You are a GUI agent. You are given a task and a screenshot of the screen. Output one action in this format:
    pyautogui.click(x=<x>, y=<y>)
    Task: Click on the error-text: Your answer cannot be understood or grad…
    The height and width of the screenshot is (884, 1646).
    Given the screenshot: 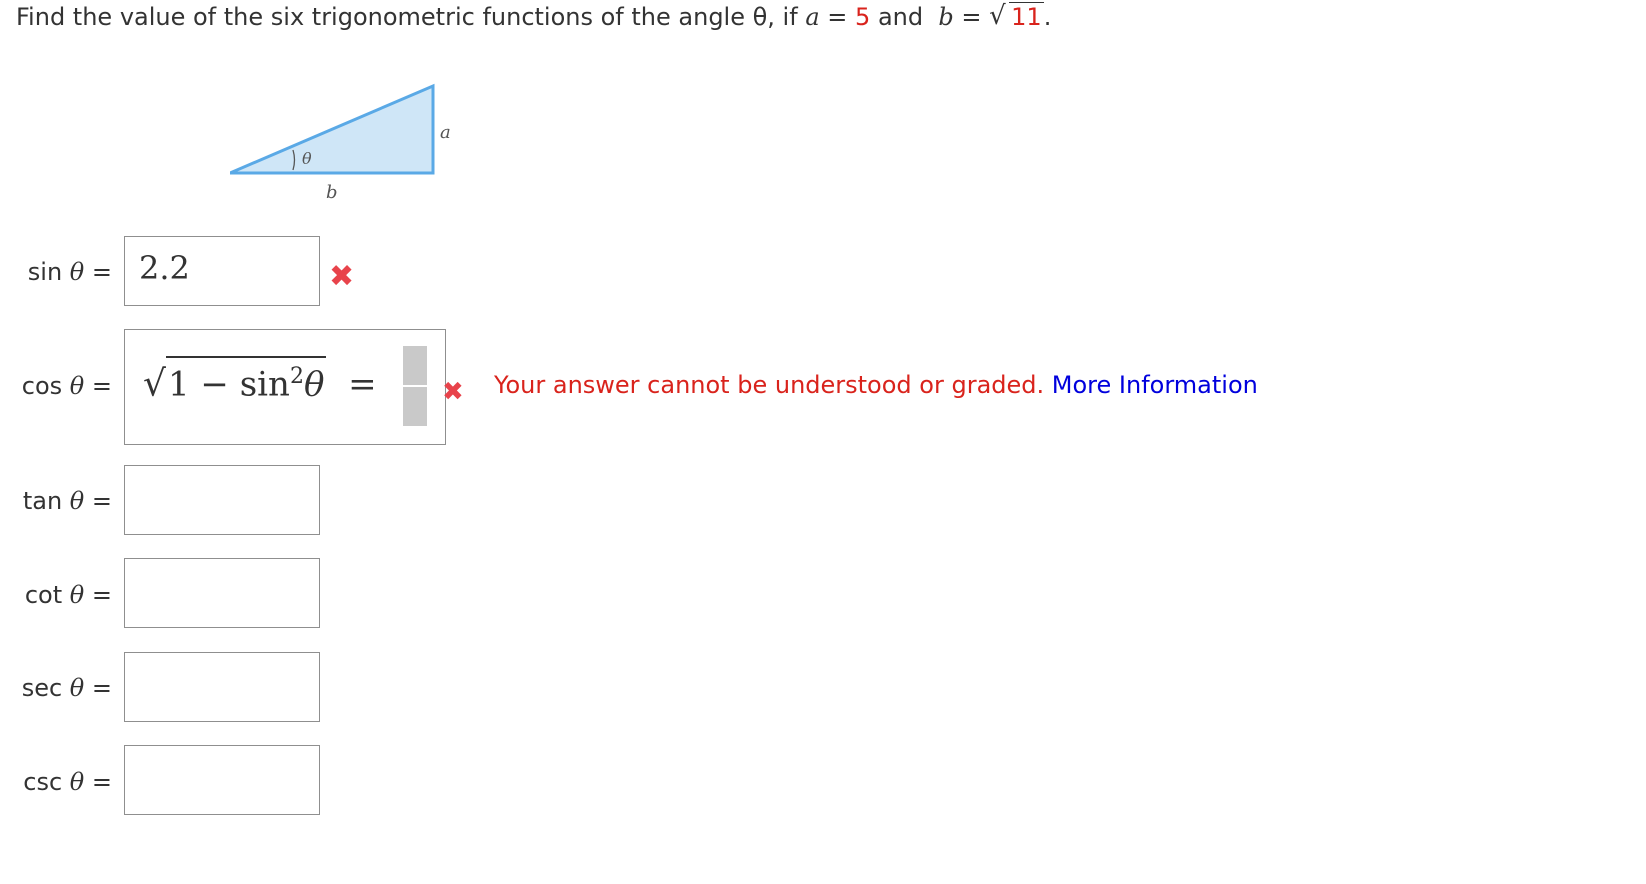 What is the action you would take?
    pyautogui.click(x=769, y=385)
    